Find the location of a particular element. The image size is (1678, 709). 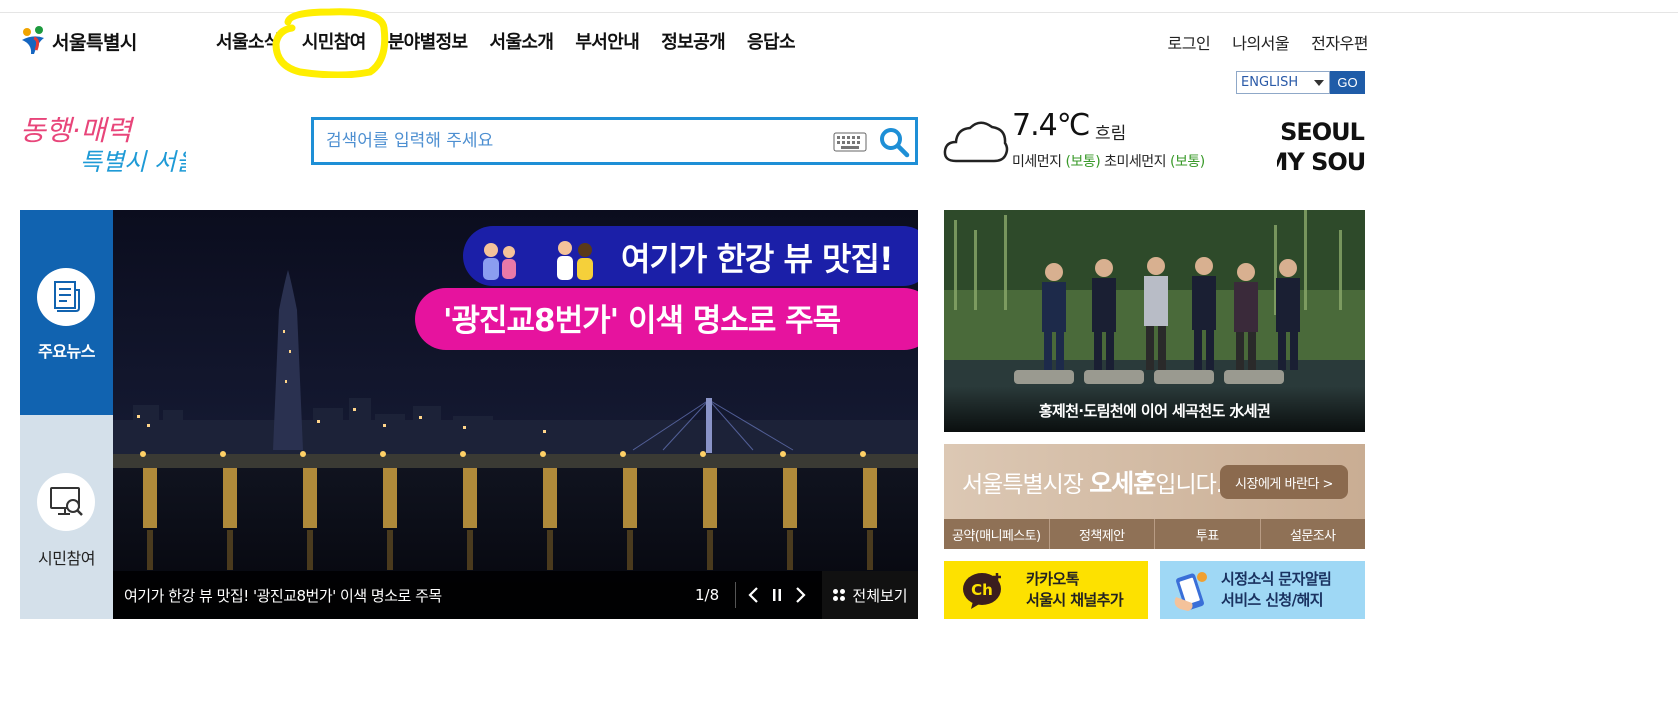

newspaper-icon is located at coordinates (67, 296).